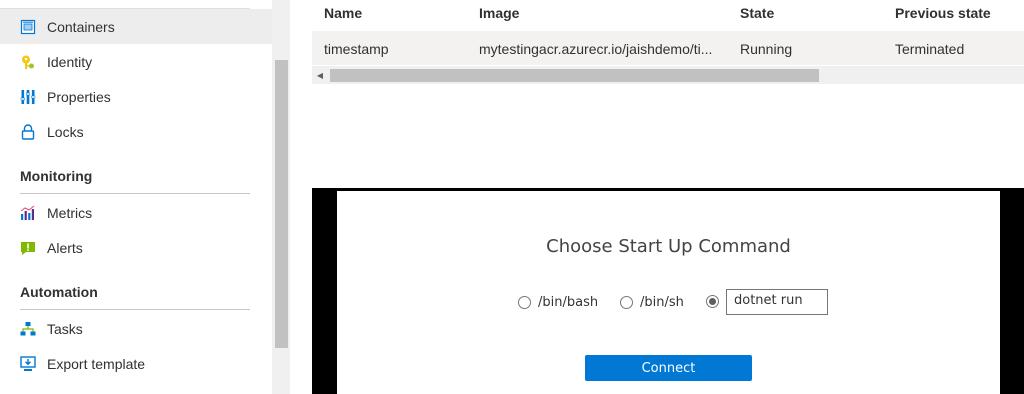  Describe the element at coordinates (943, 13) in the screenshot. I see `column-header-previous-state: Previous state` at that location.